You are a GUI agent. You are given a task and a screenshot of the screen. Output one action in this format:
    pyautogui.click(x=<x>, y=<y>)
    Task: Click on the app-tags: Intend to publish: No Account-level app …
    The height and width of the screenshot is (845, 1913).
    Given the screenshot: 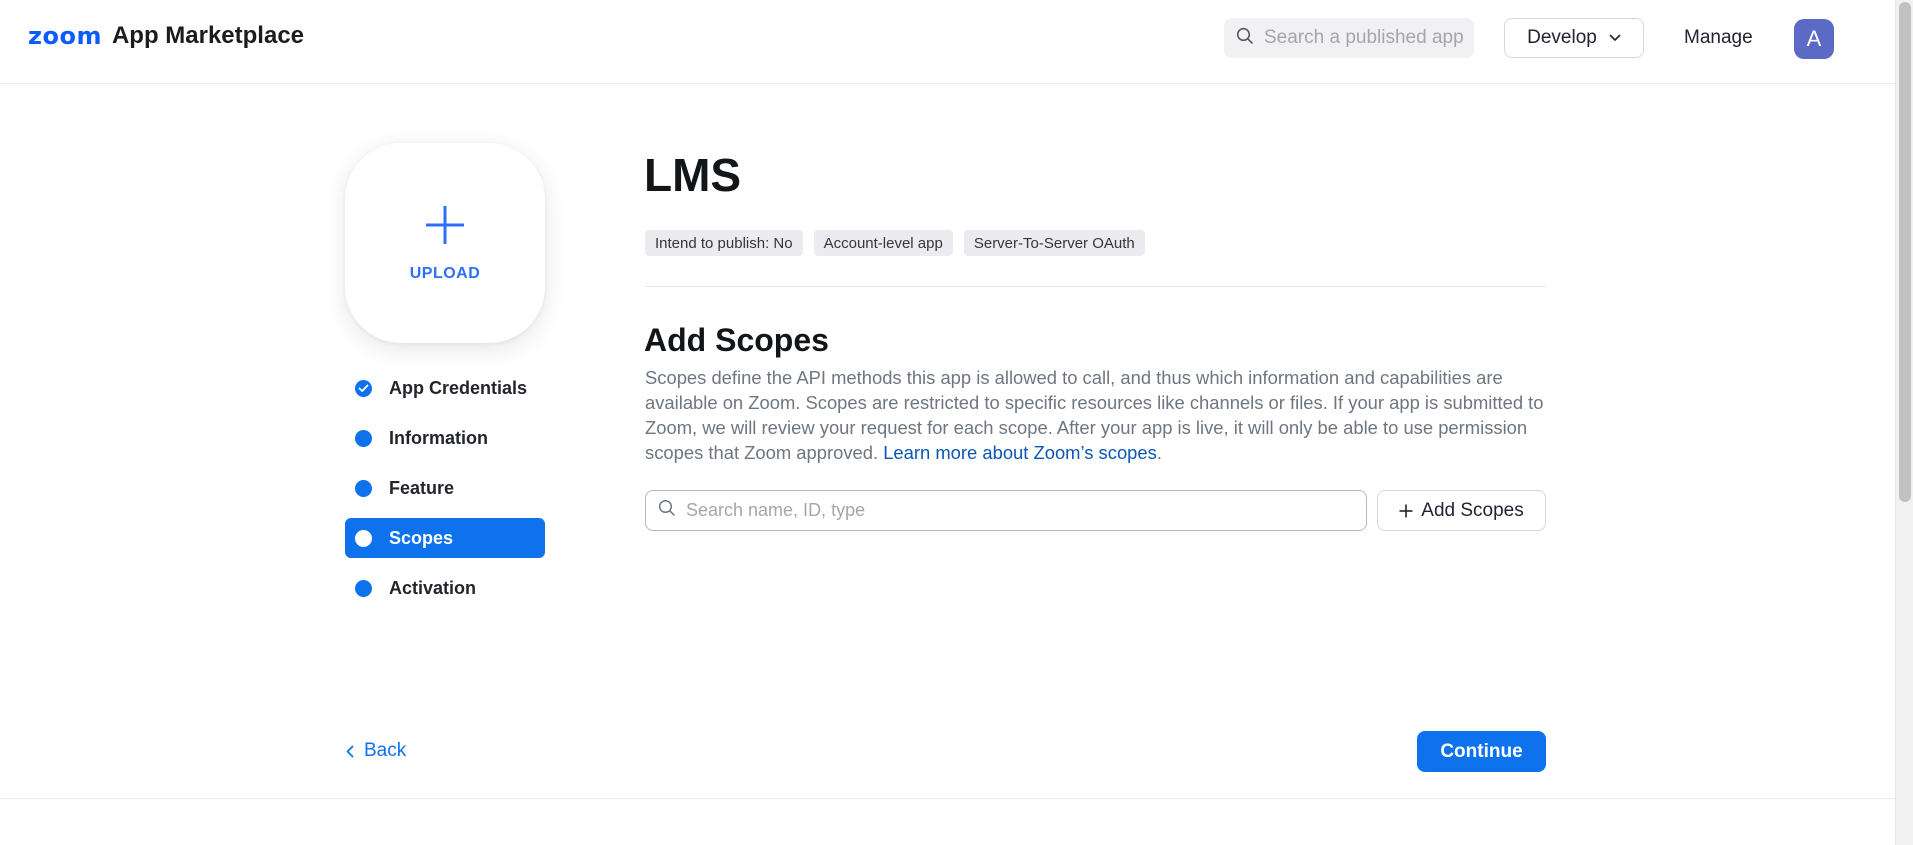 What is the action you would take?
    pyautogui.click(x=900, y=243)
    